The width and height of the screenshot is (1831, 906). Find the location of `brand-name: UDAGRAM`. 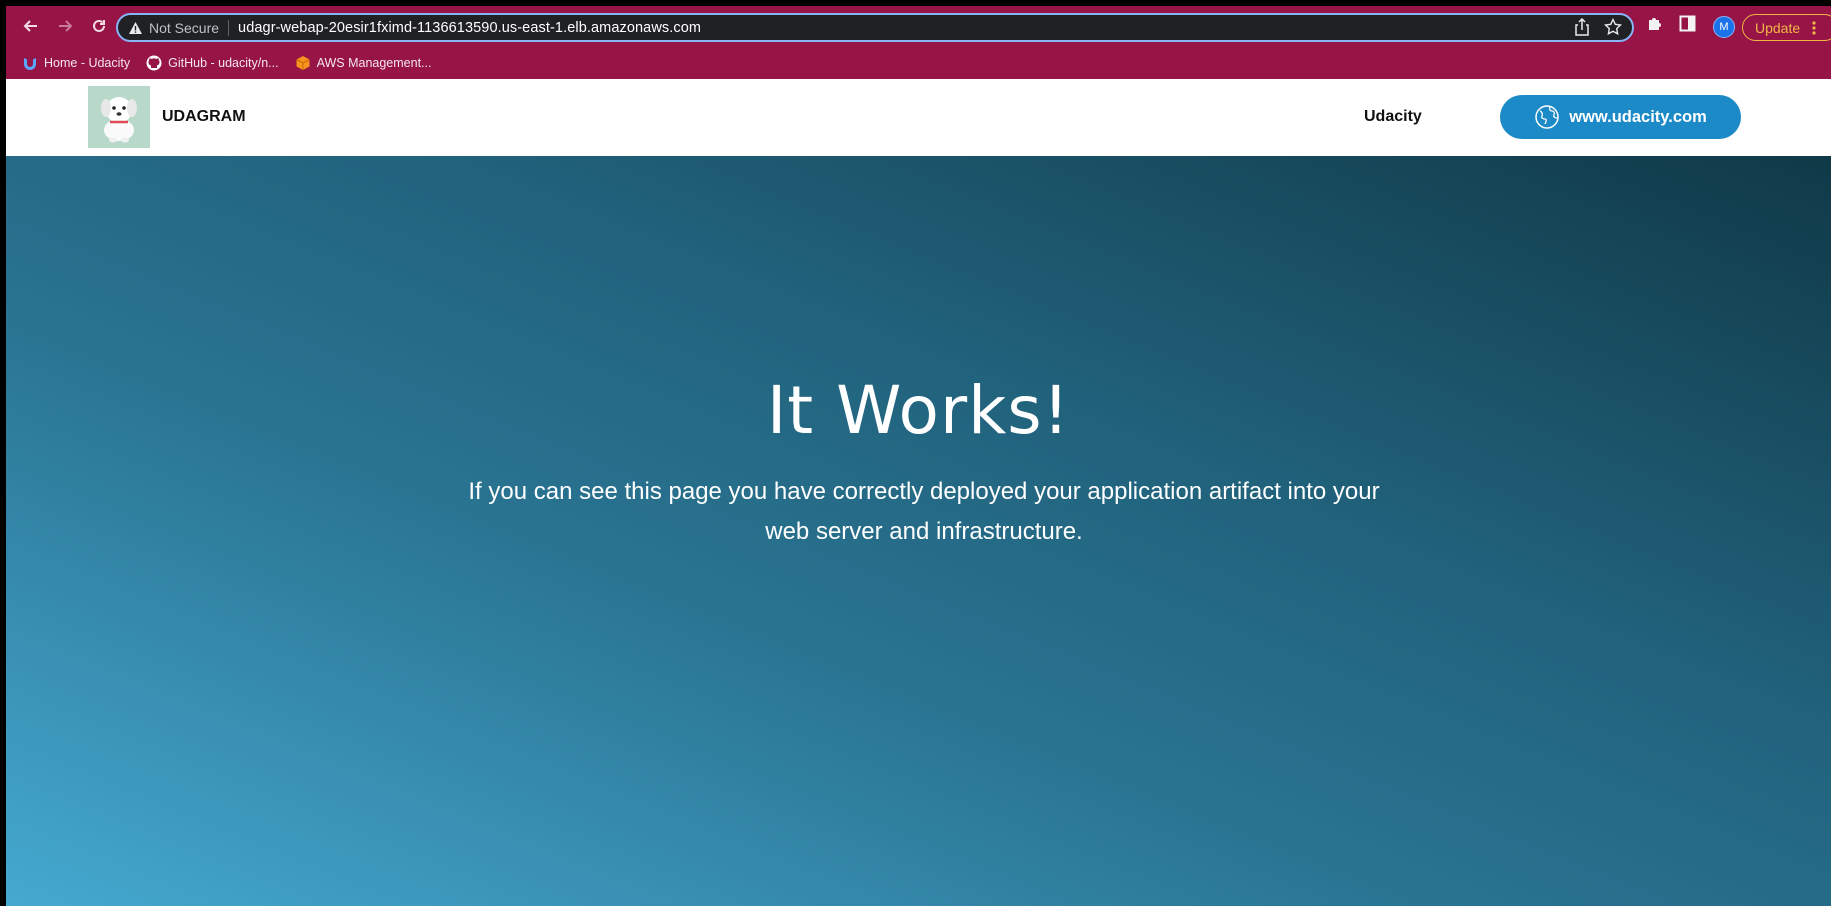

brand-name: UDAGRAM is located at coordinates (204, 117).